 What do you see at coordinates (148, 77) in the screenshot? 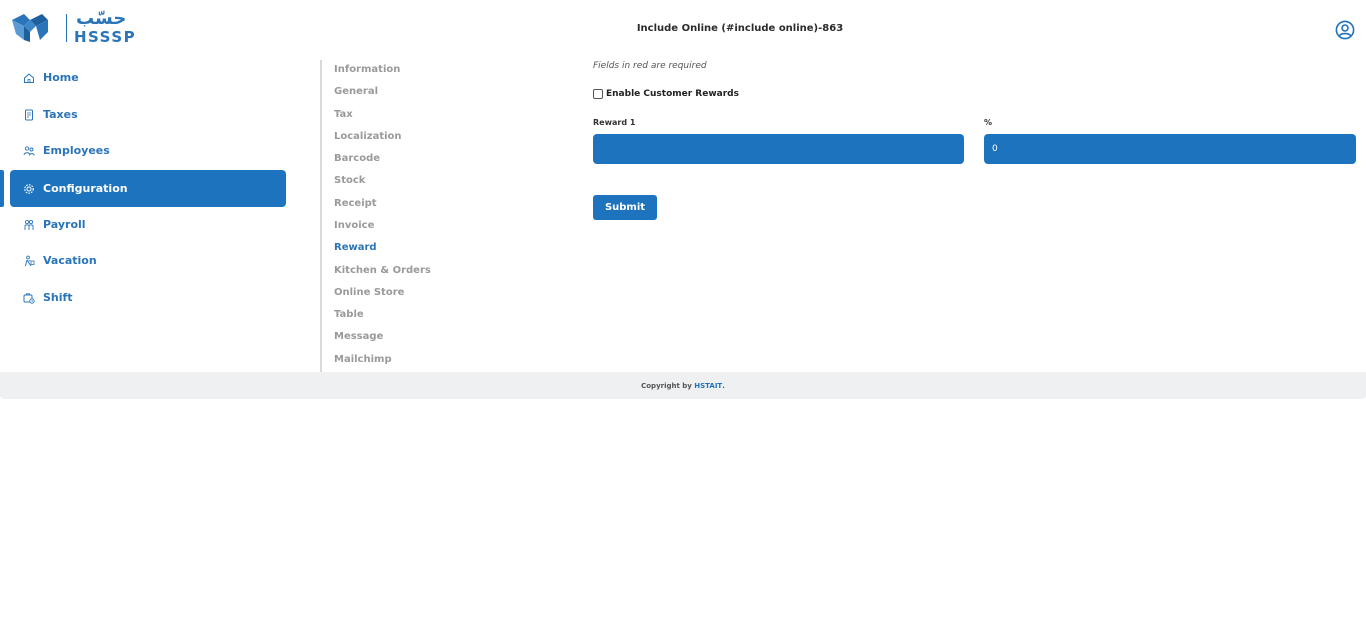
I see `sidebar-item-home: Home` at bounding box center [148, 77].